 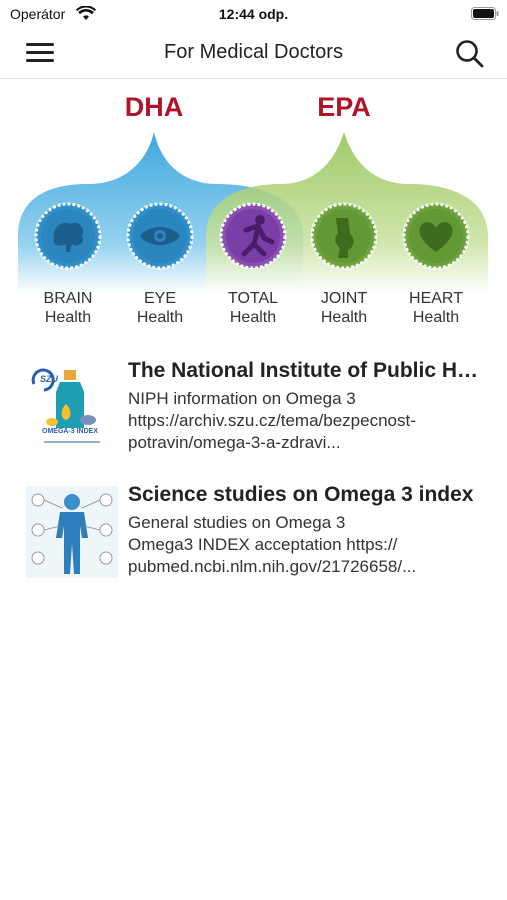 What do you see at coordinates (68, 308) in the screenshot?
I see `brain-health-label: BRAIN Health` at bounding box center [68, 308].